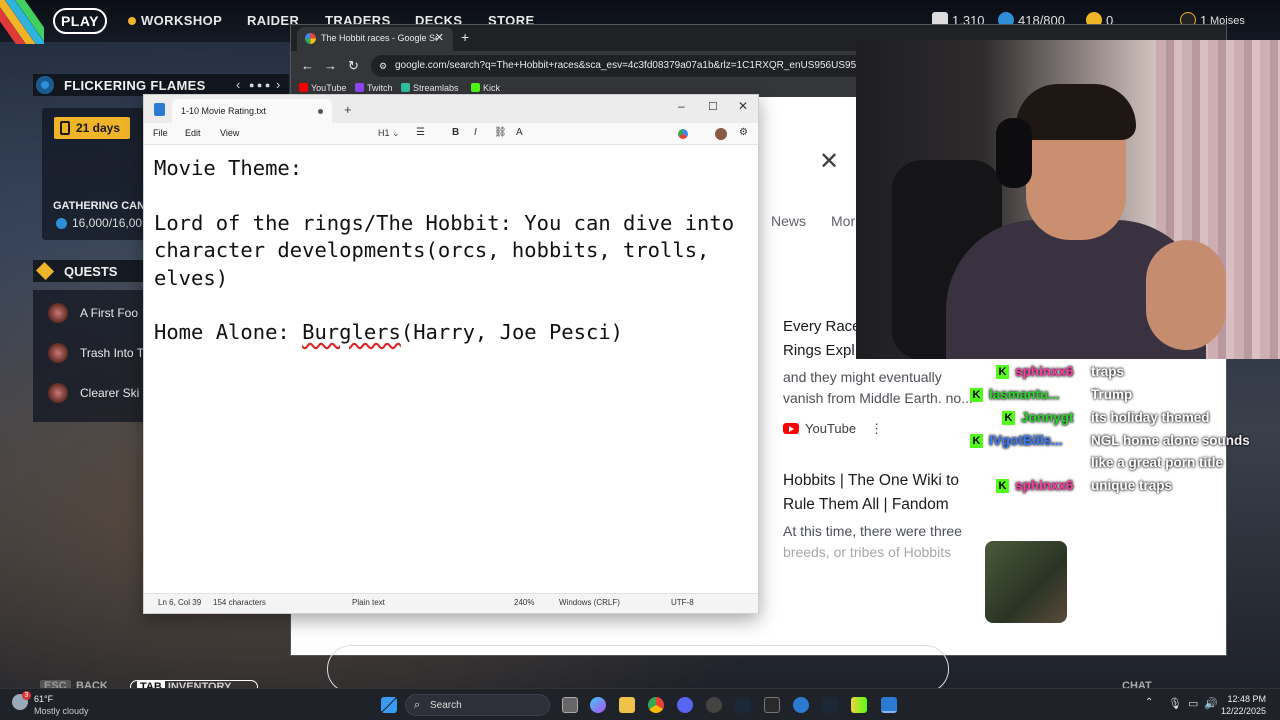 This screenshot has height=720, width=1280. I want to click on bookmark-kick: Kick, so click(485, 88).